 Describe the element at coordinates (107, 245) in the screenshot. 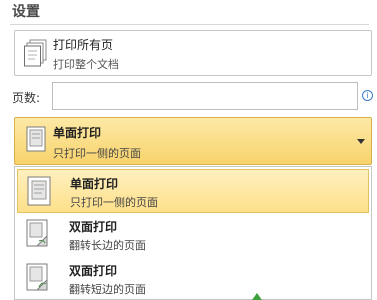

I see `menu-item-subtitle: 翻转长边的页面` at that location.